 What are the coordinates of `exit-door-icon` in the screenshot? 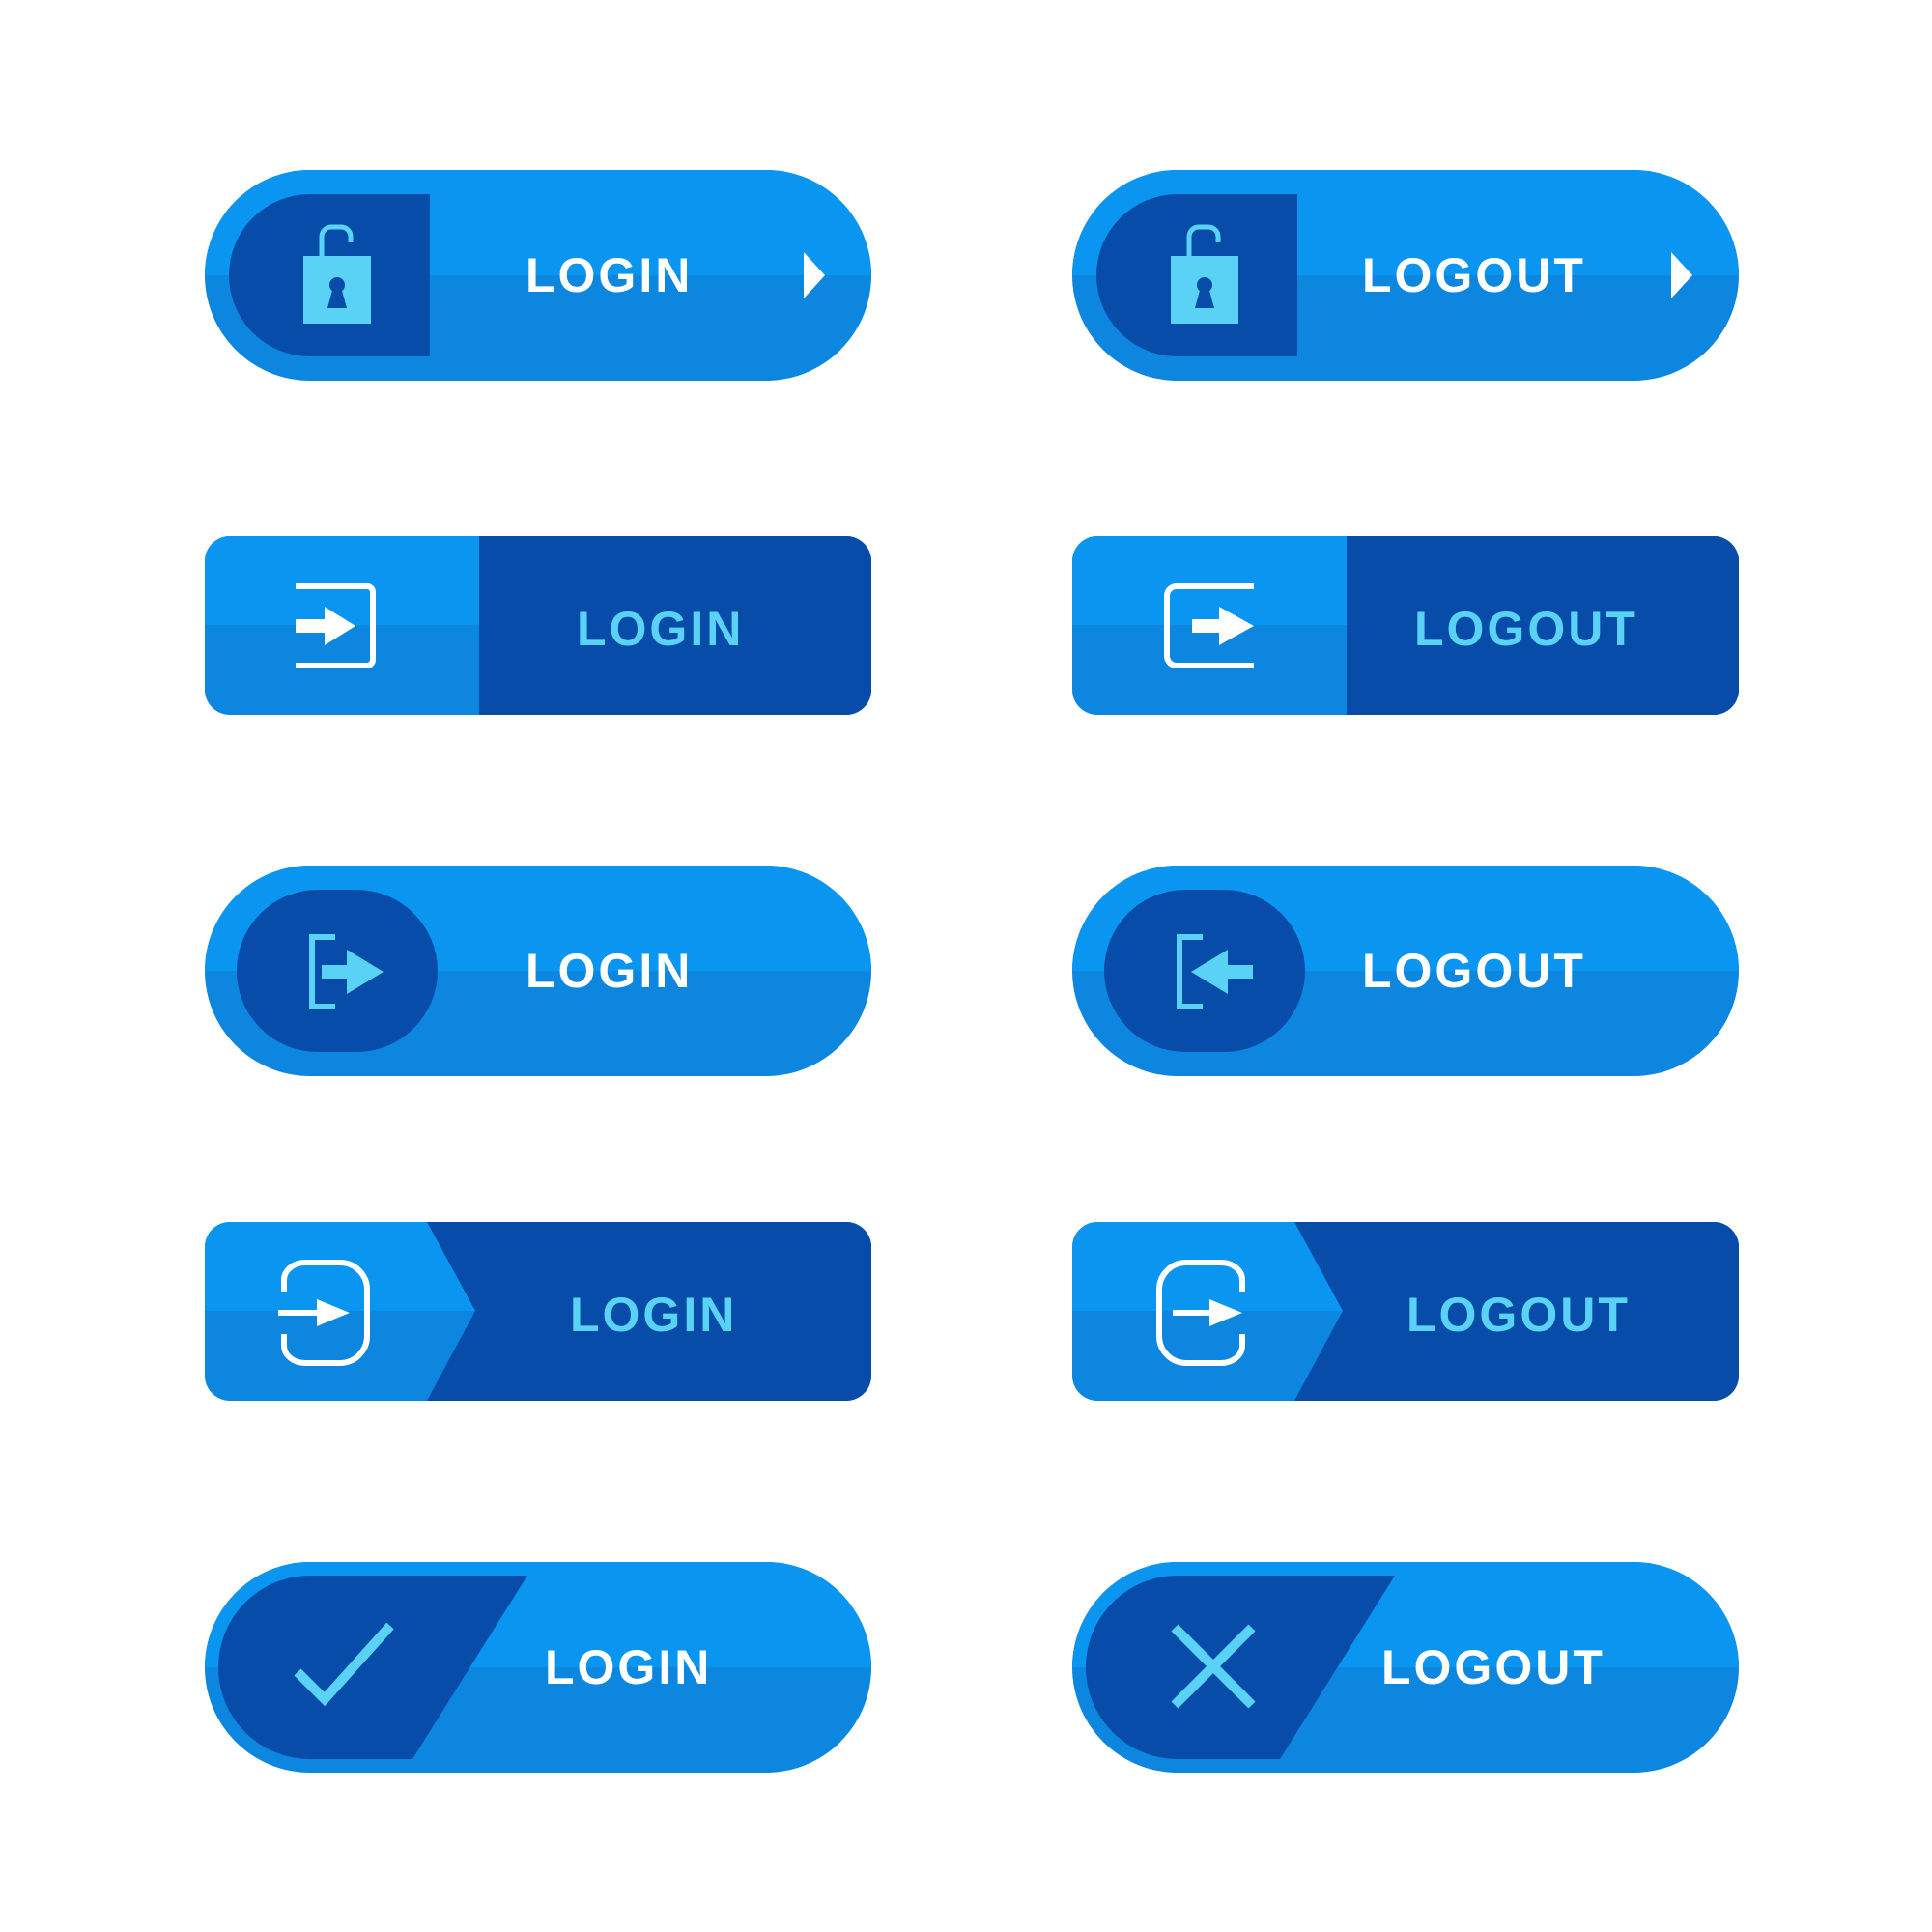 It's located at (1200, 1313).